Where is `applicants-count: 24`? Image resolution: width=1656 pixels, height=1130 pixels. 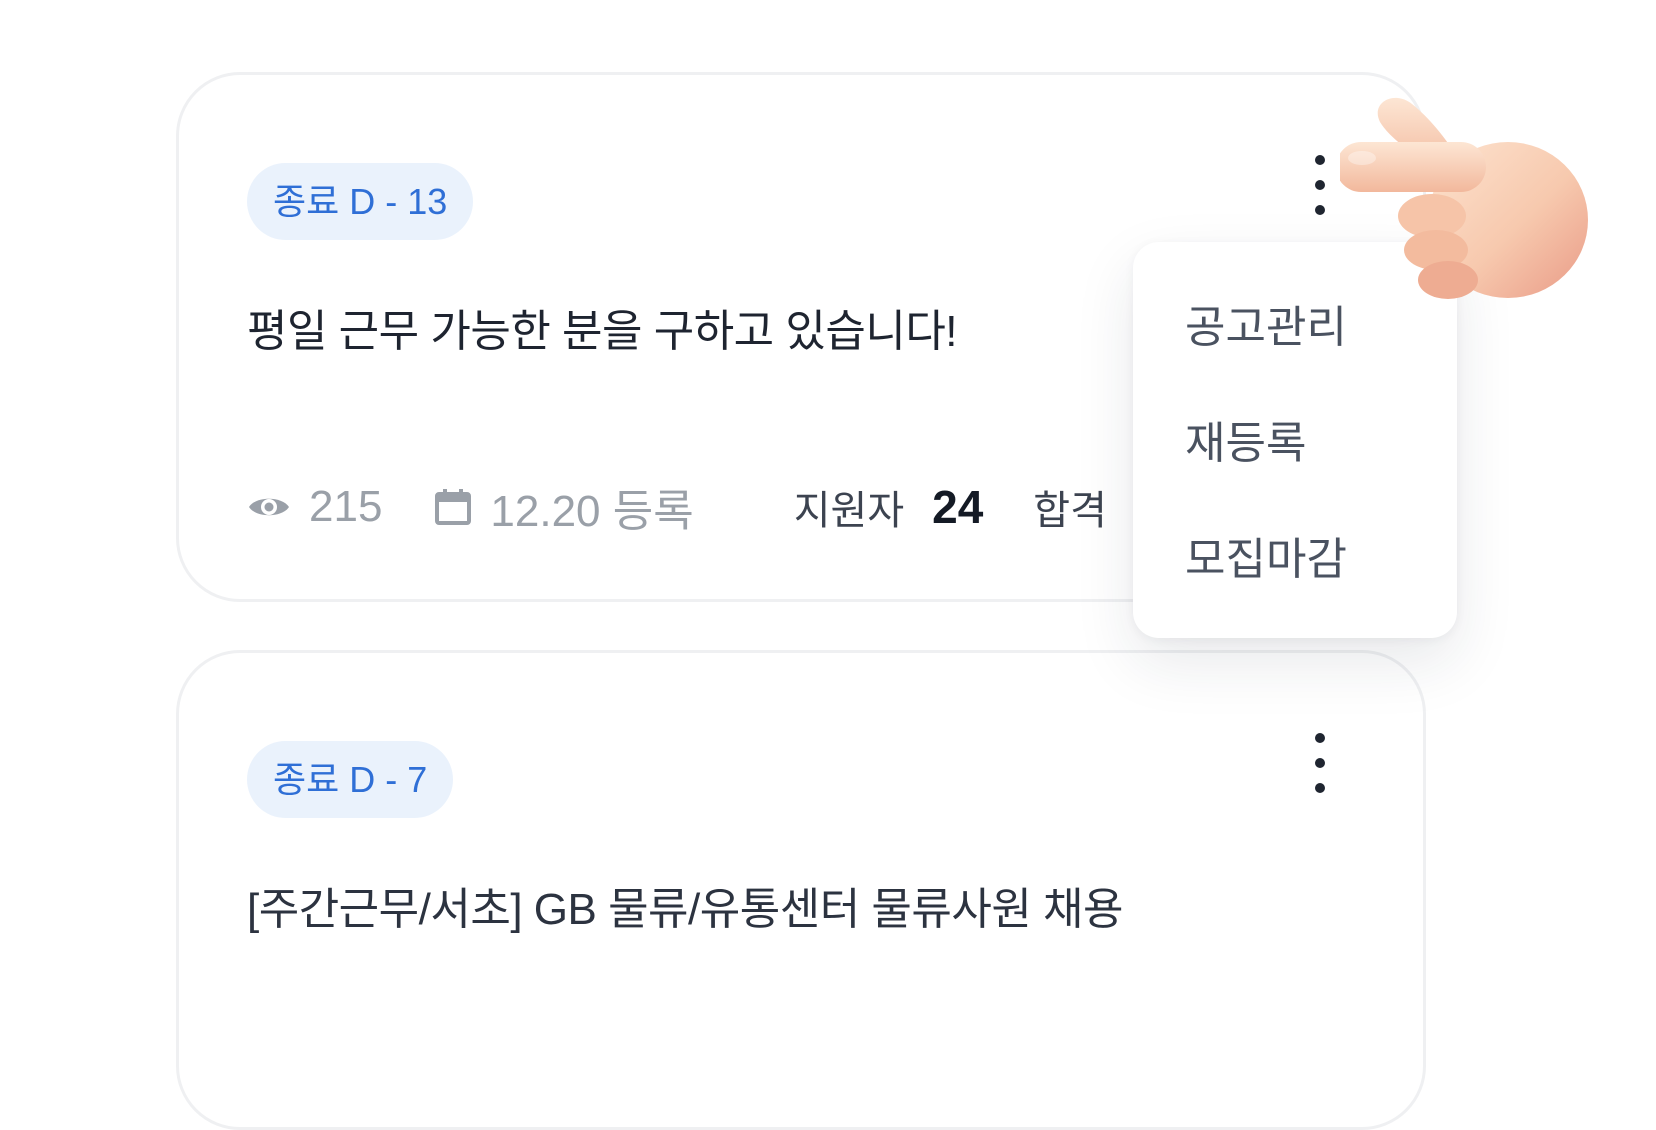
applicants-count: 24 is located at coordinates (957, 507).